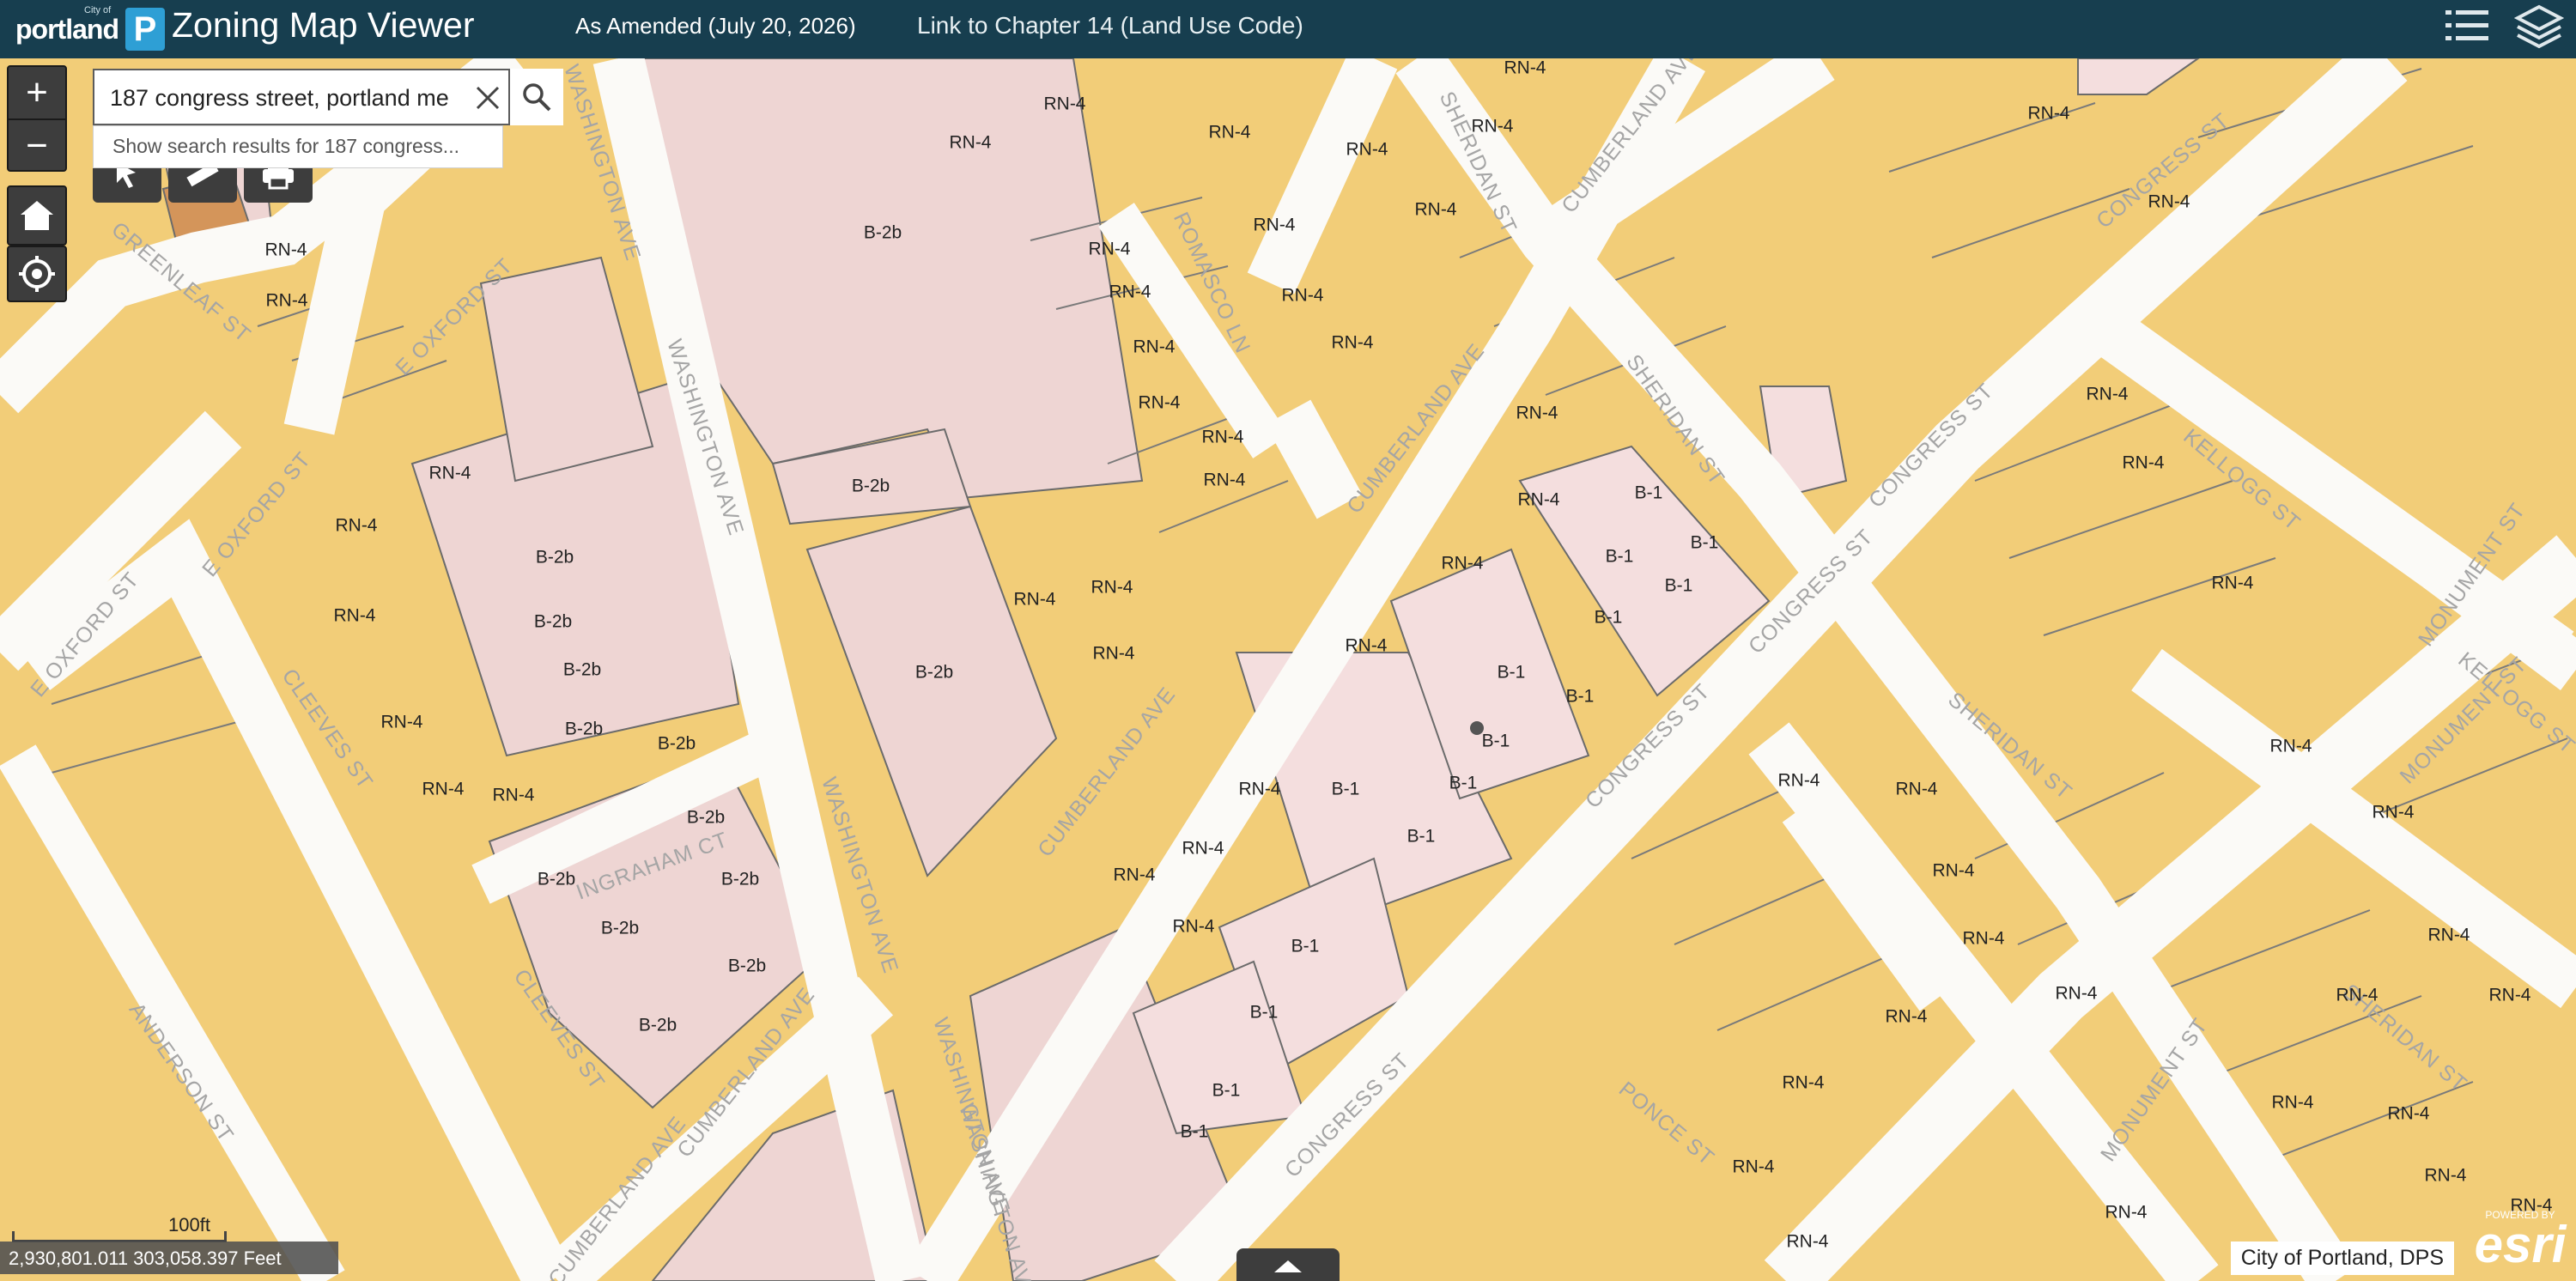  I want to click on selected-parcel-marker, so click(1477, 728).